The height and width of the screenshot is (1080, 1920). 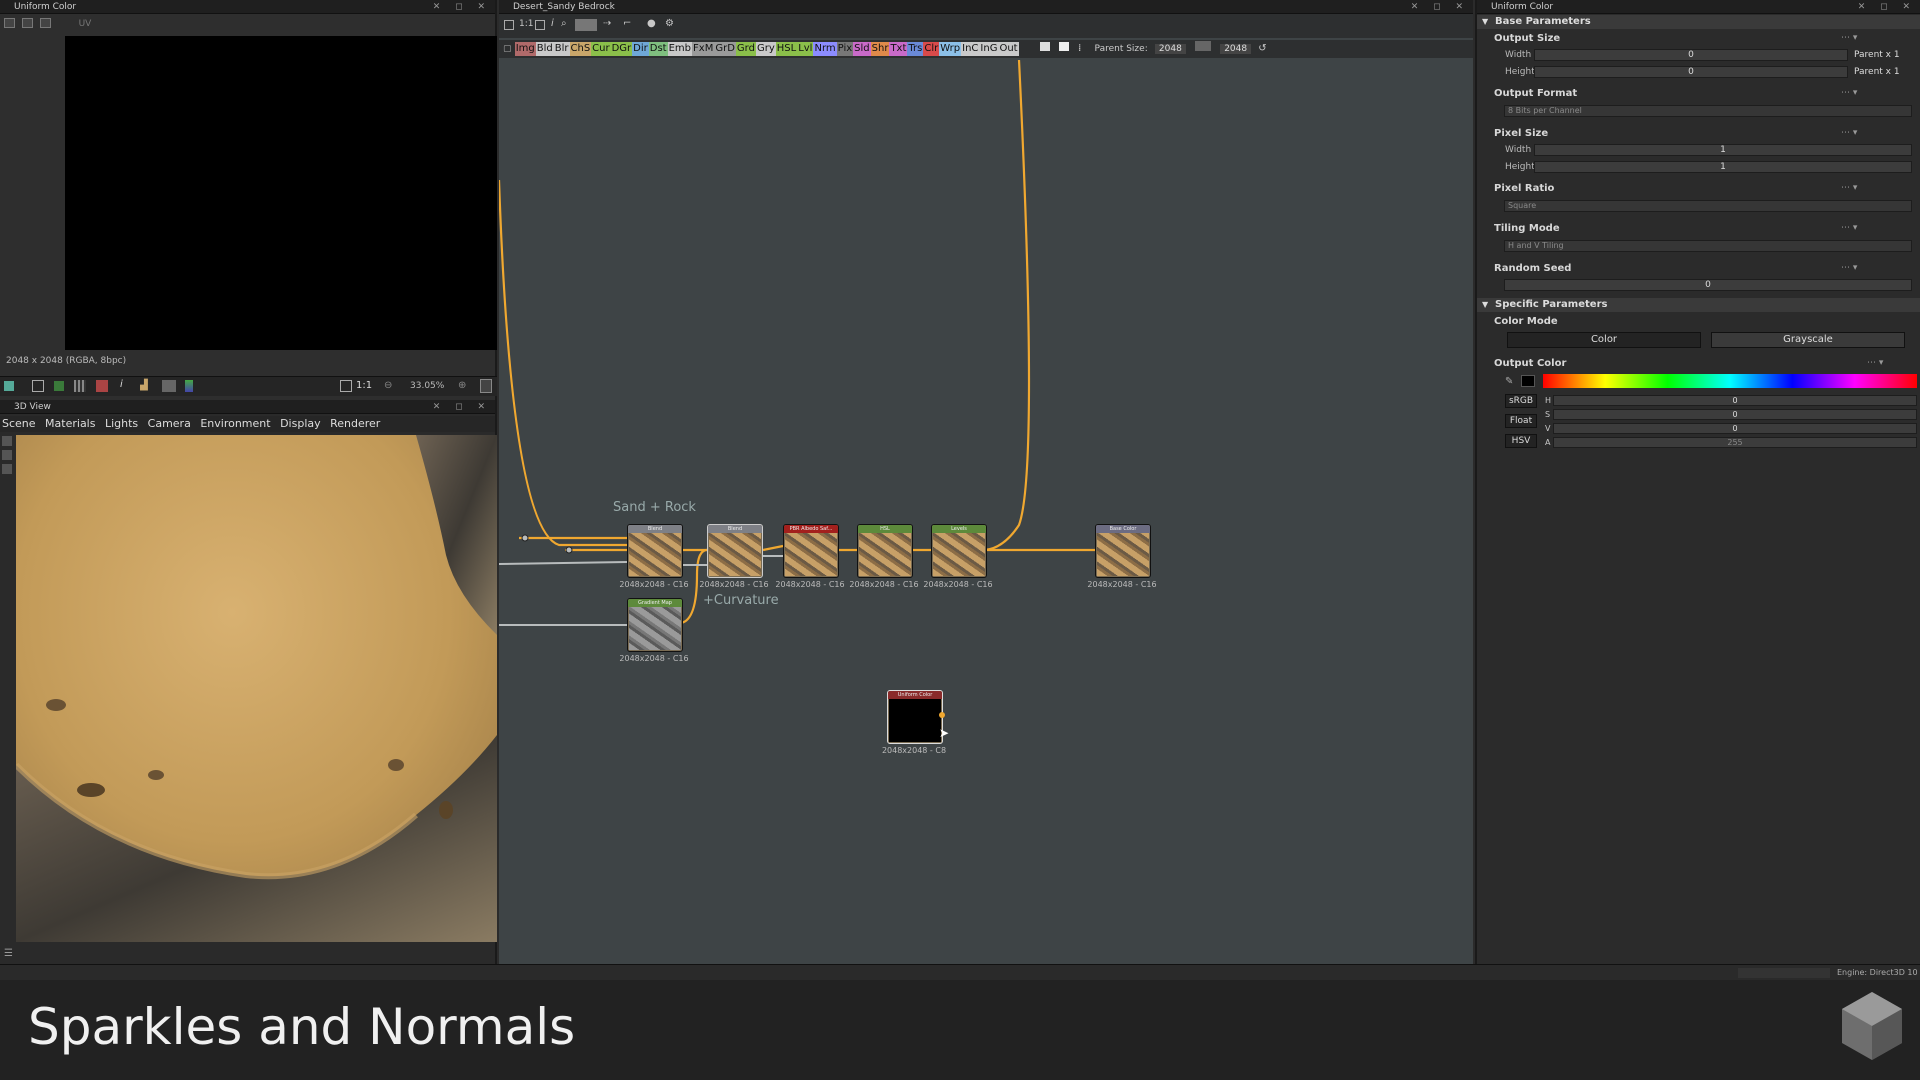 What do you see at coordinates (1808, 340) in the screenshot?
I see `color-mode-grayscale-button: Grayscale` at bounding box center [1808, 340].